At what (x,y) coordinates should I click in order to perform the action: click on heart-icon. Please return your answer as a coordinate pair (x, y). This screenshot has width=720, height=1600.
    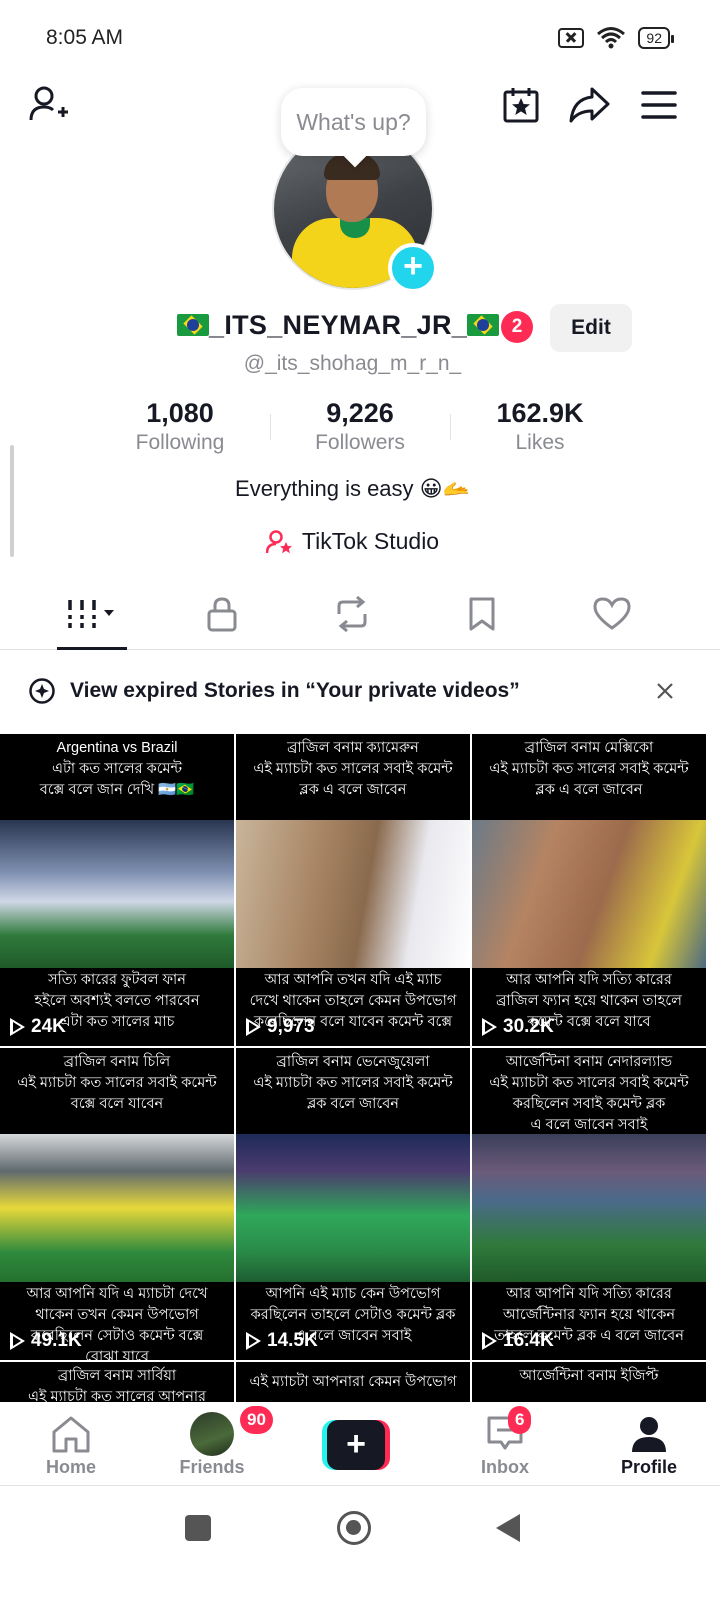
    Looking at the image, I should click on (612, 613).